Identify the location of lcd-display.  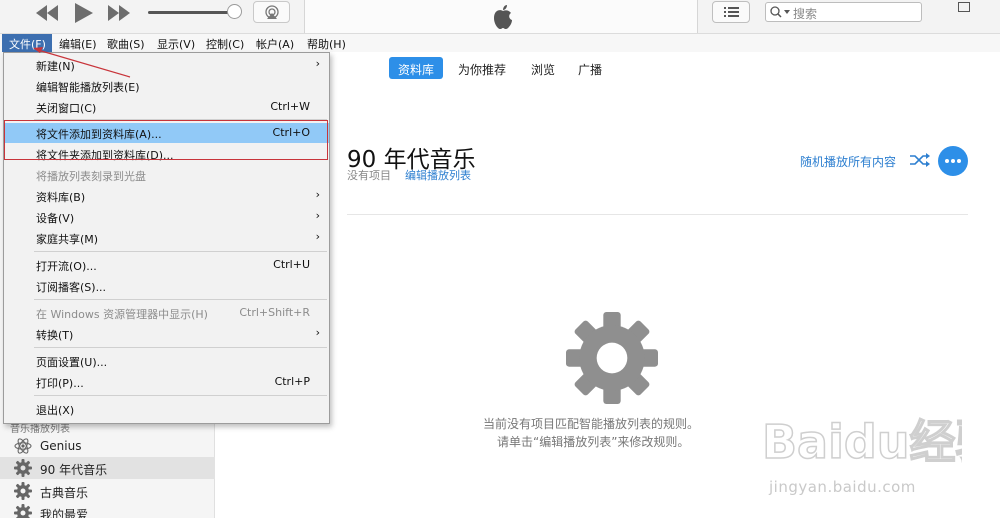
(501, 16).